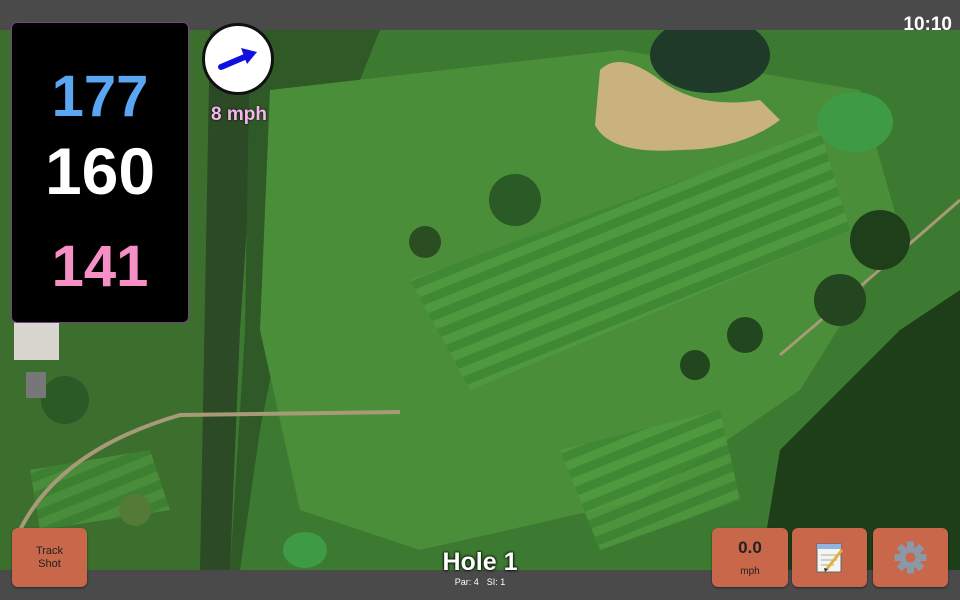  I want to click on gear-icon, so click(910, 557).